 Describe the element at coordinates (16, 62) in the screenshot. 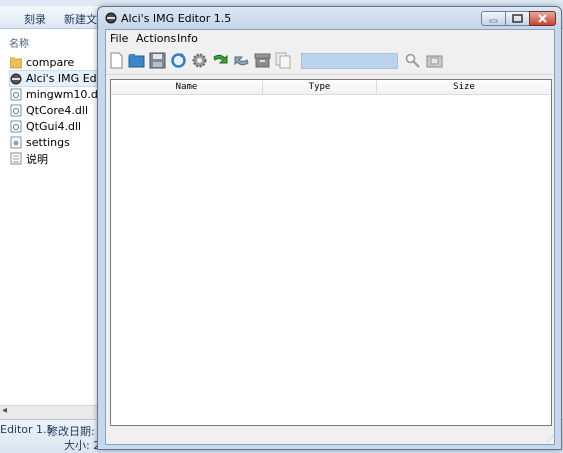

I see `folder-icon` at that location.